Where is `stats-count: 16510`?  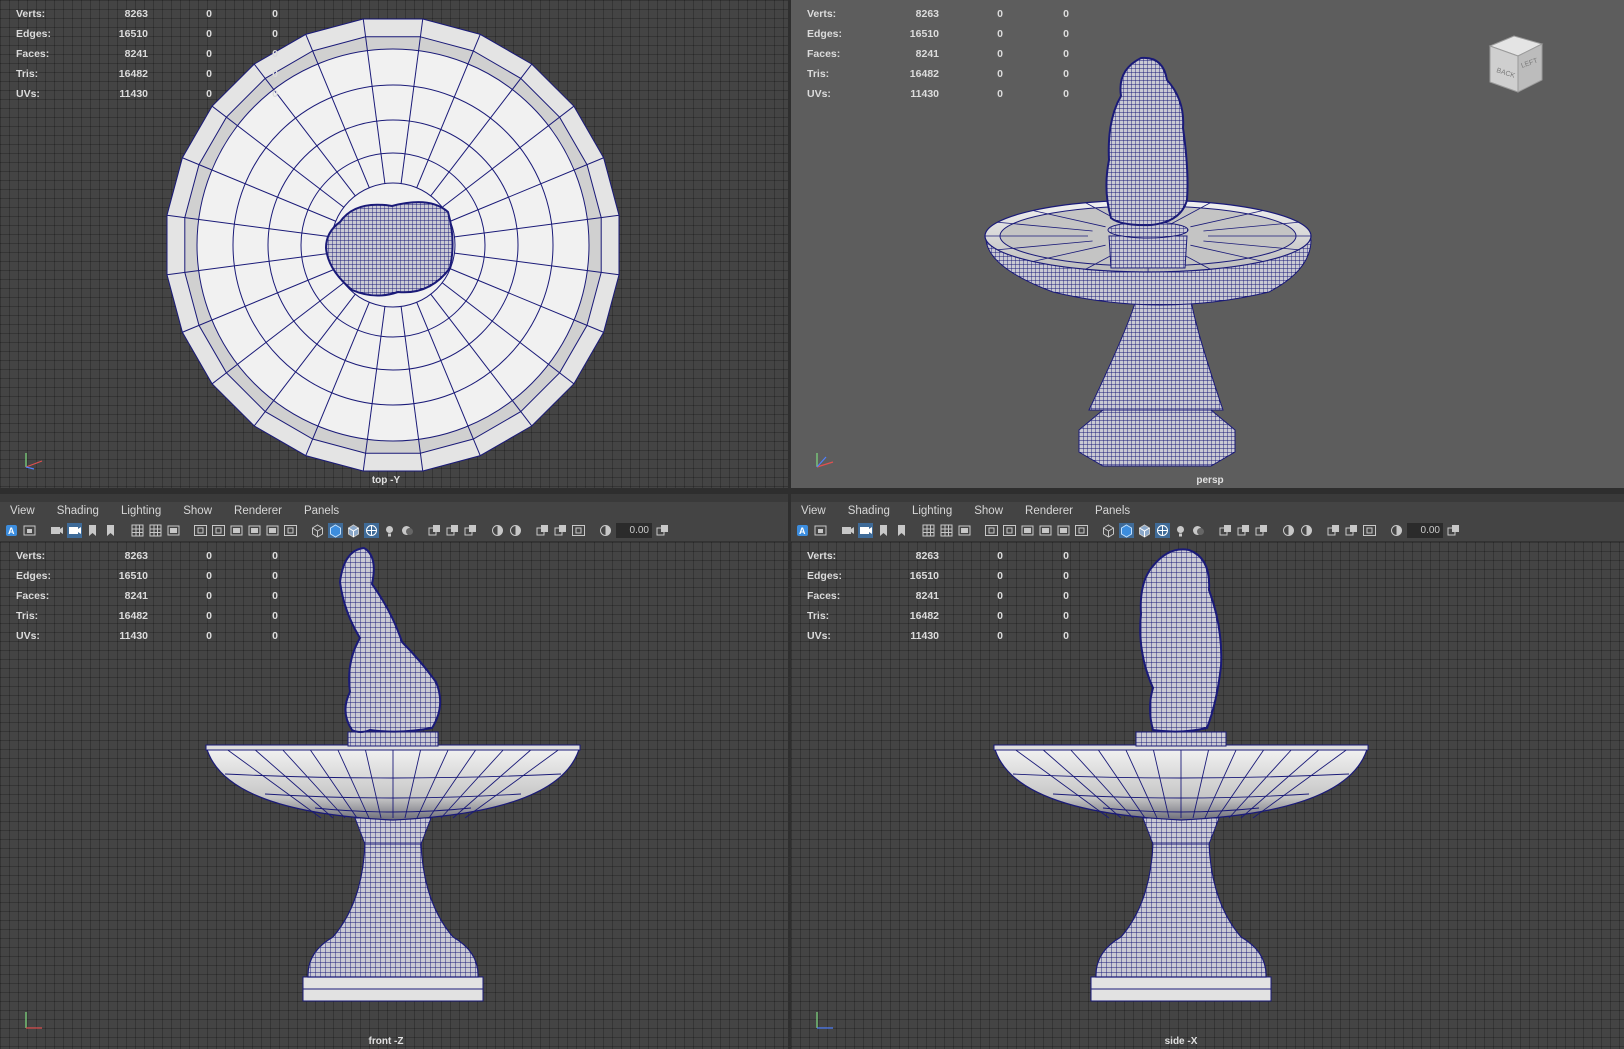
stats-count: 16510 is located at coordinates (924, 576).